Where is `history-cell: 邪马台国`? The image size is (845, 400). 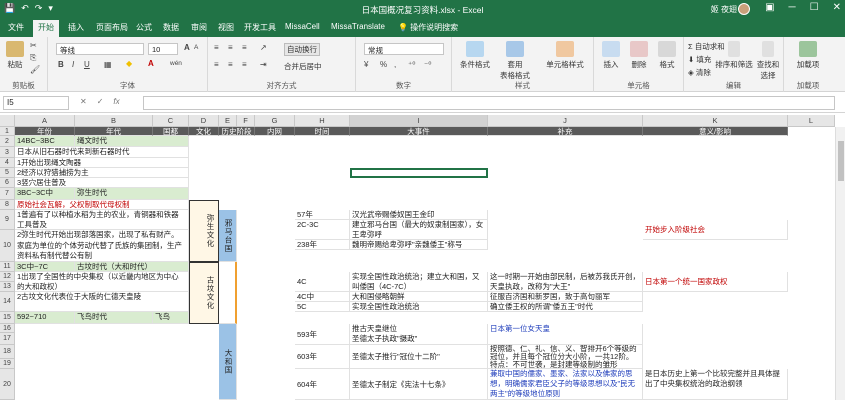
history-cell: 邪马台国 is located at coordinates (228, 236).